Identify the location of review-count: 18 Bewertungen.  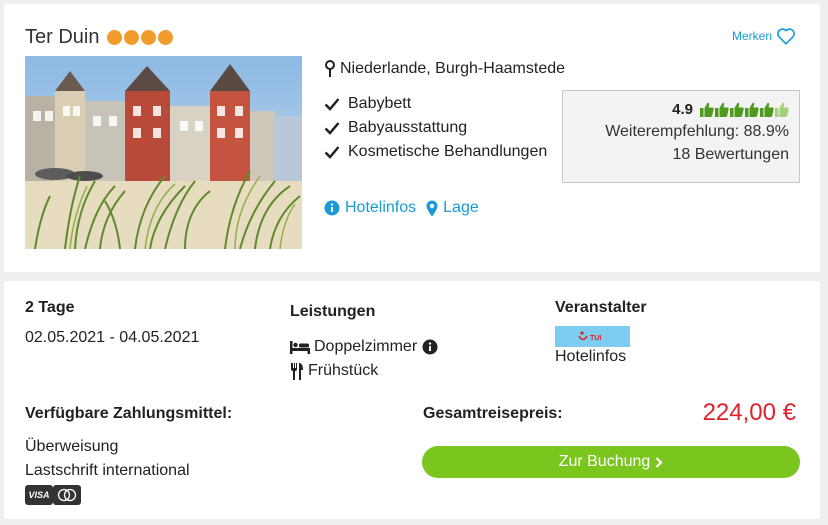
(730, 154).